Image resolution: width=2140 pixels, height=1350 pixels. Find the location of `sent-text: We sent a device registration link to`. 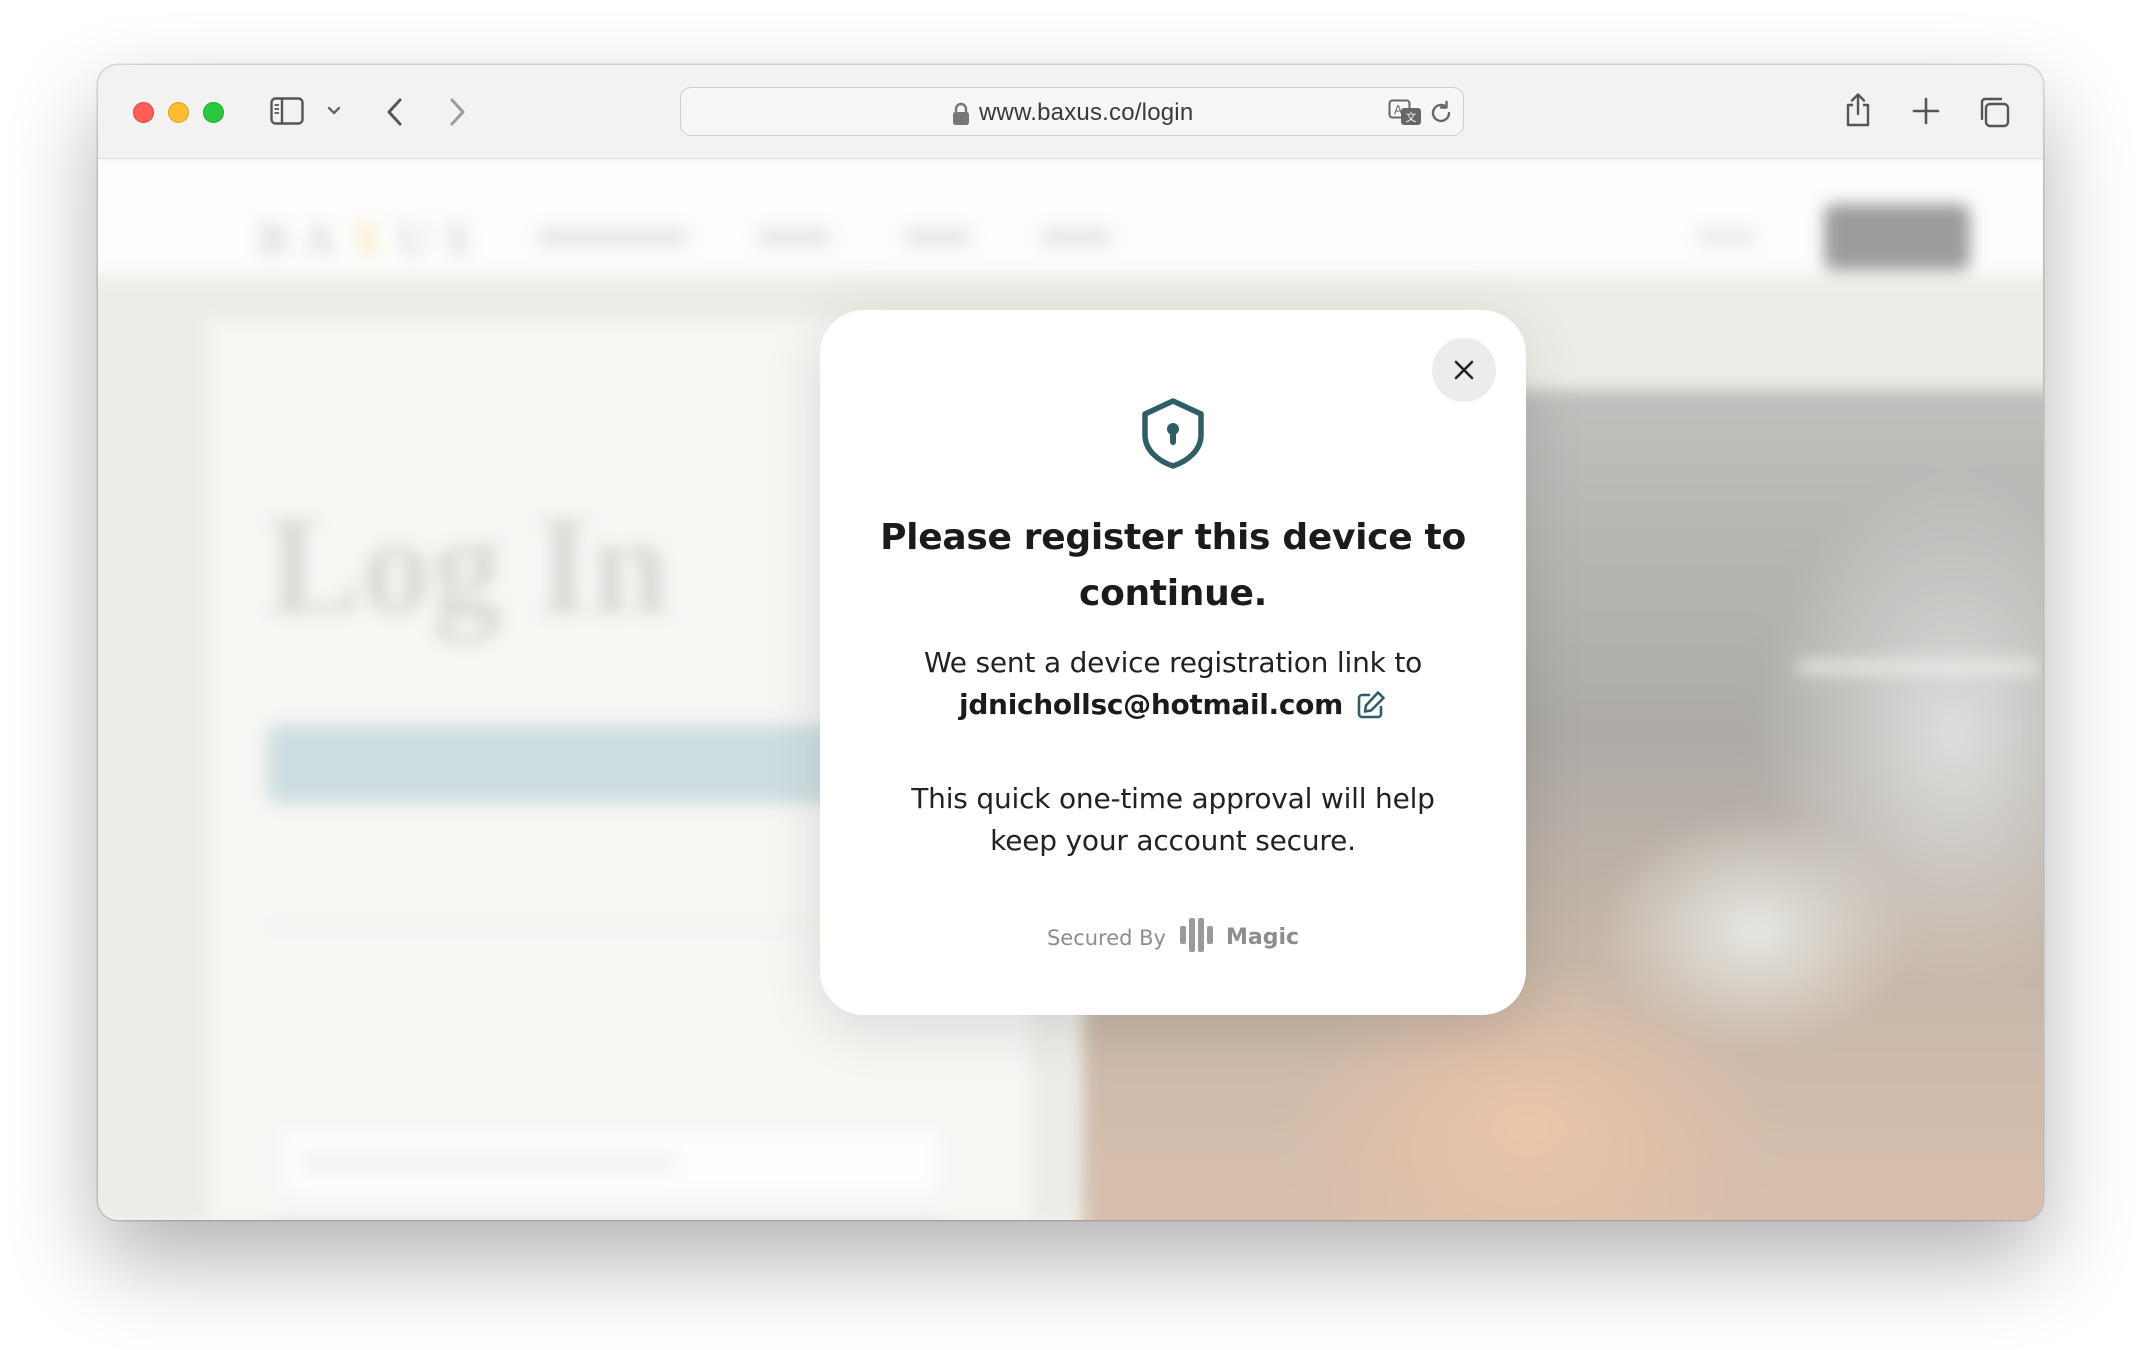

sent-text: We sent a device registration link to is located at coordinates (1173, 662).